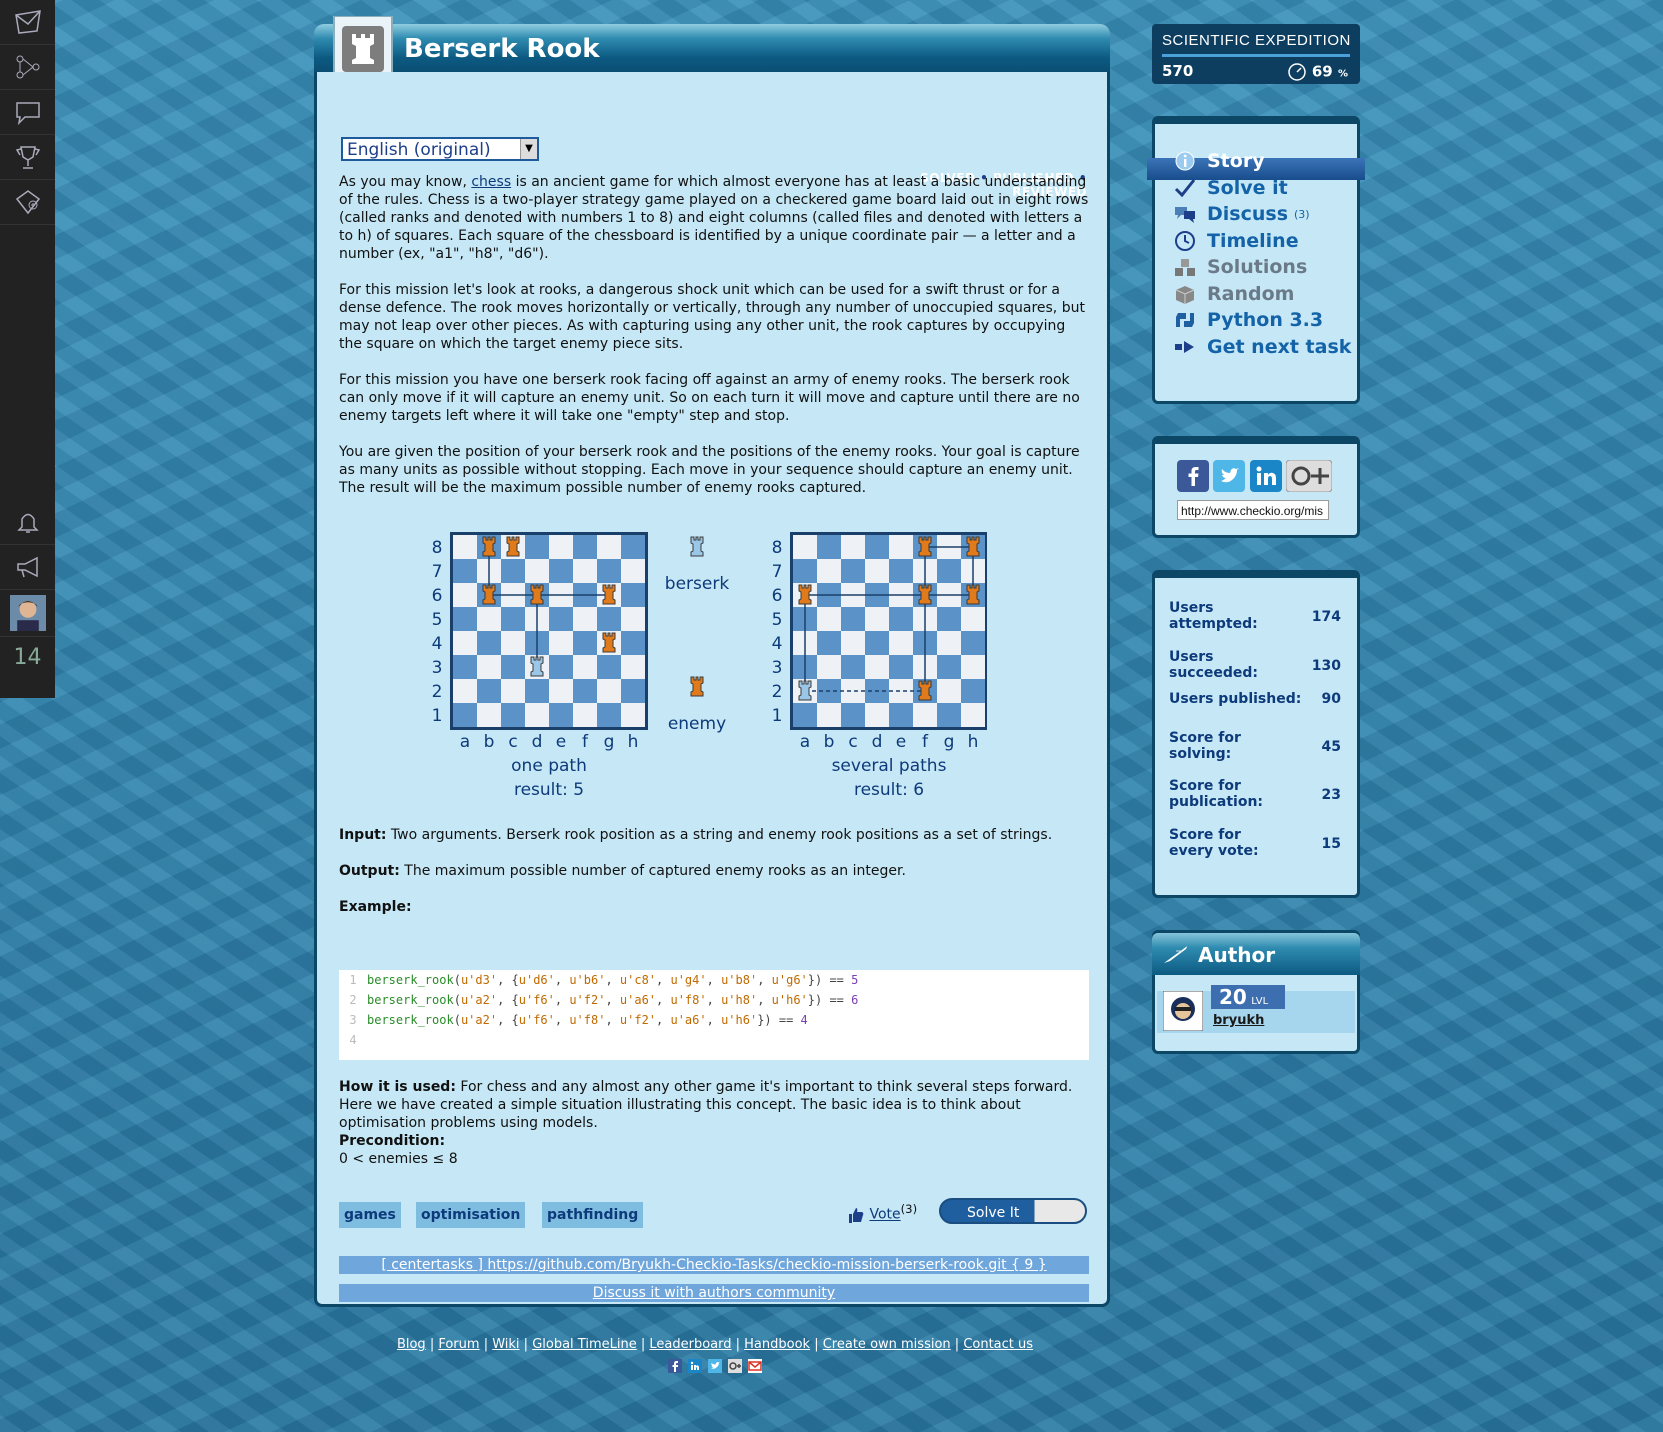  What do you see at coordinates (27, 67) in the screenshot?
I see `sidebar-map` at bounding box center [27, 67].